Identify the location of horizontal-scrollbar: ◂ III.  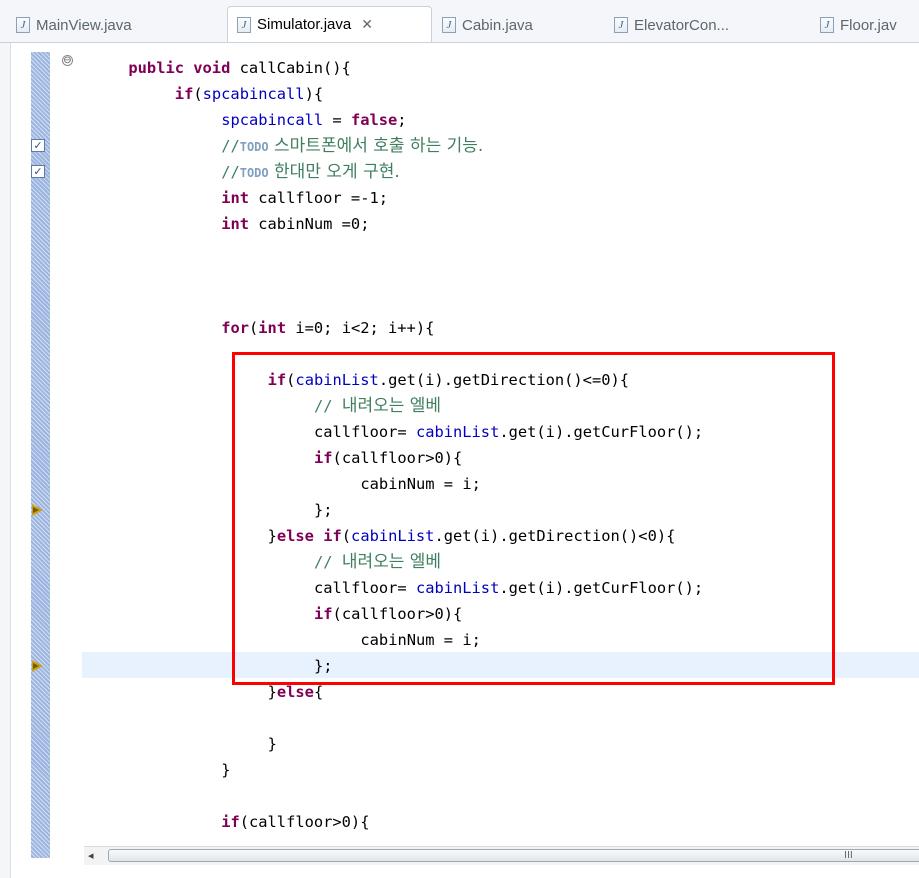
(501, 855).